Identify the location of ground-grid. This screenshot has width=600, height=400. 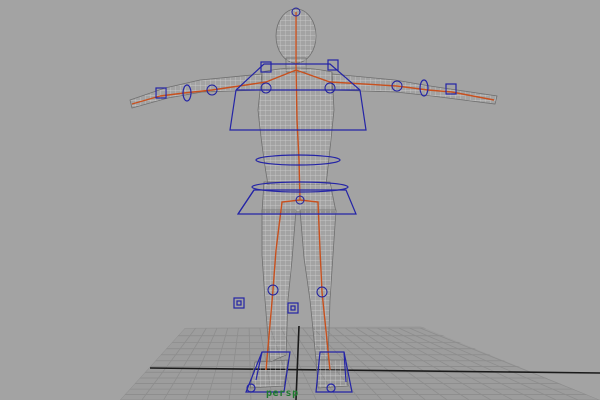
(360, 363).